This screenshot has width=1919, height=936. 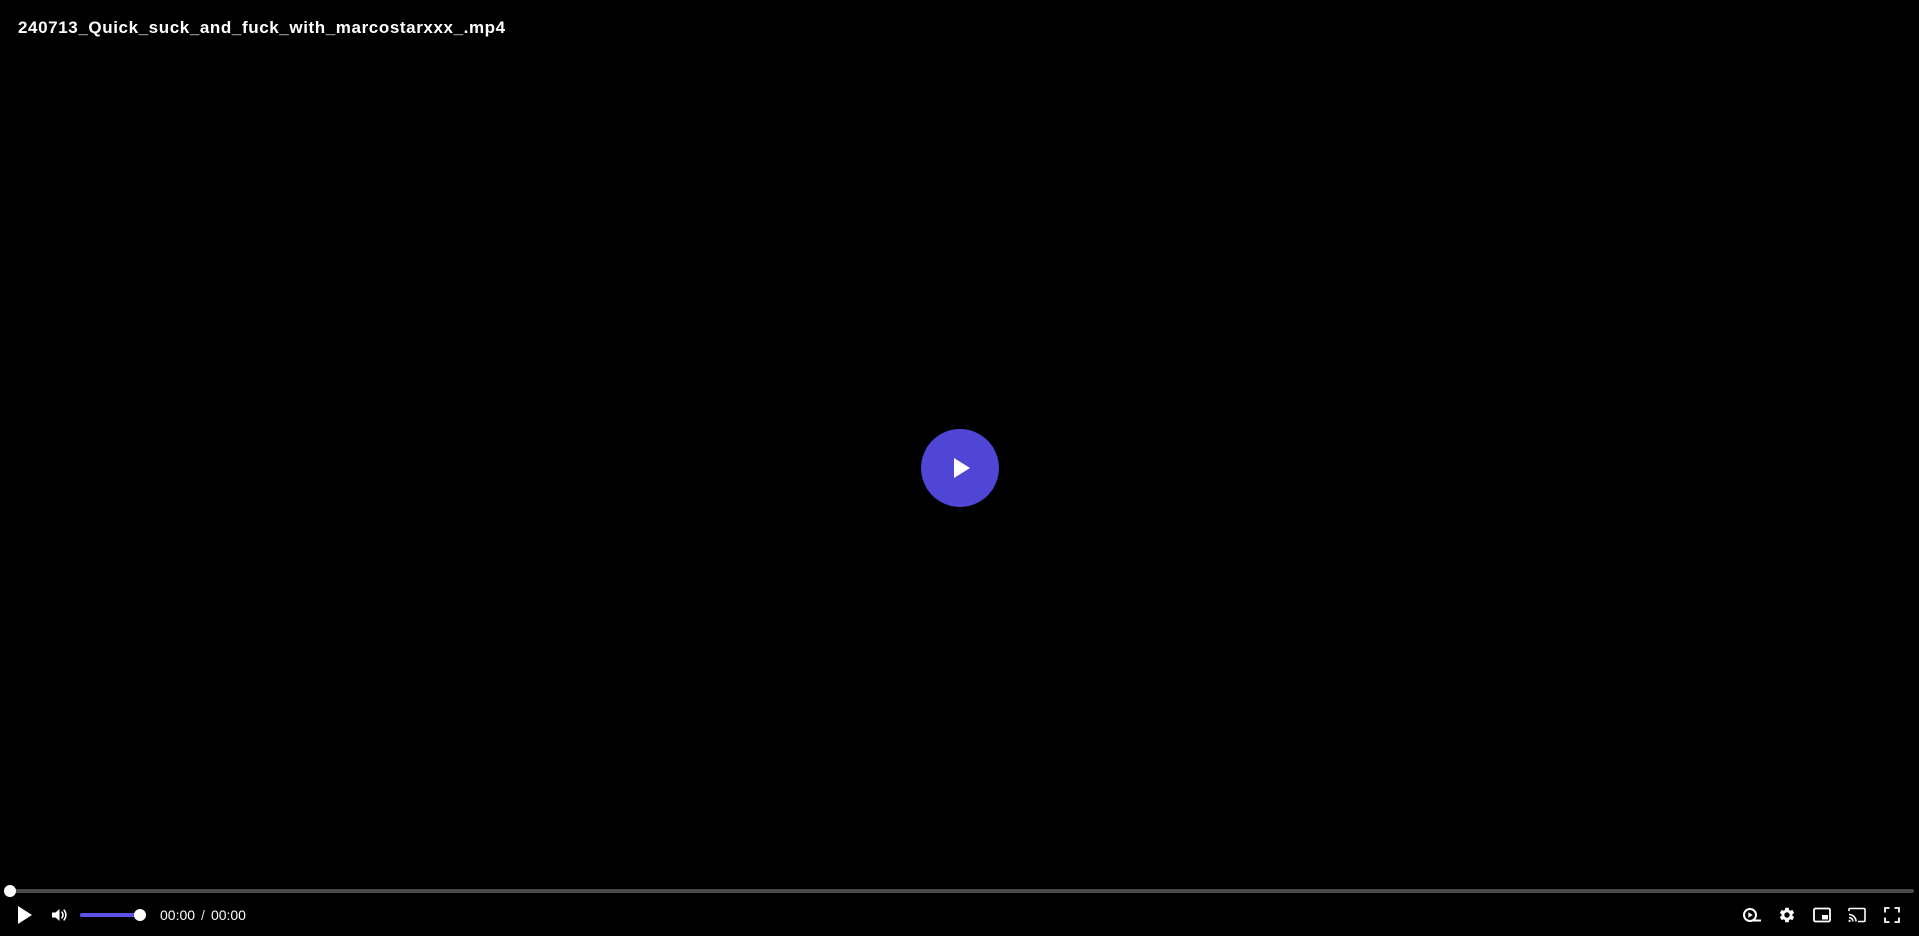 What do you see at coordinates (962, 891) in the screenshot?
I see `progress-track` at bounding box center [962, 891].